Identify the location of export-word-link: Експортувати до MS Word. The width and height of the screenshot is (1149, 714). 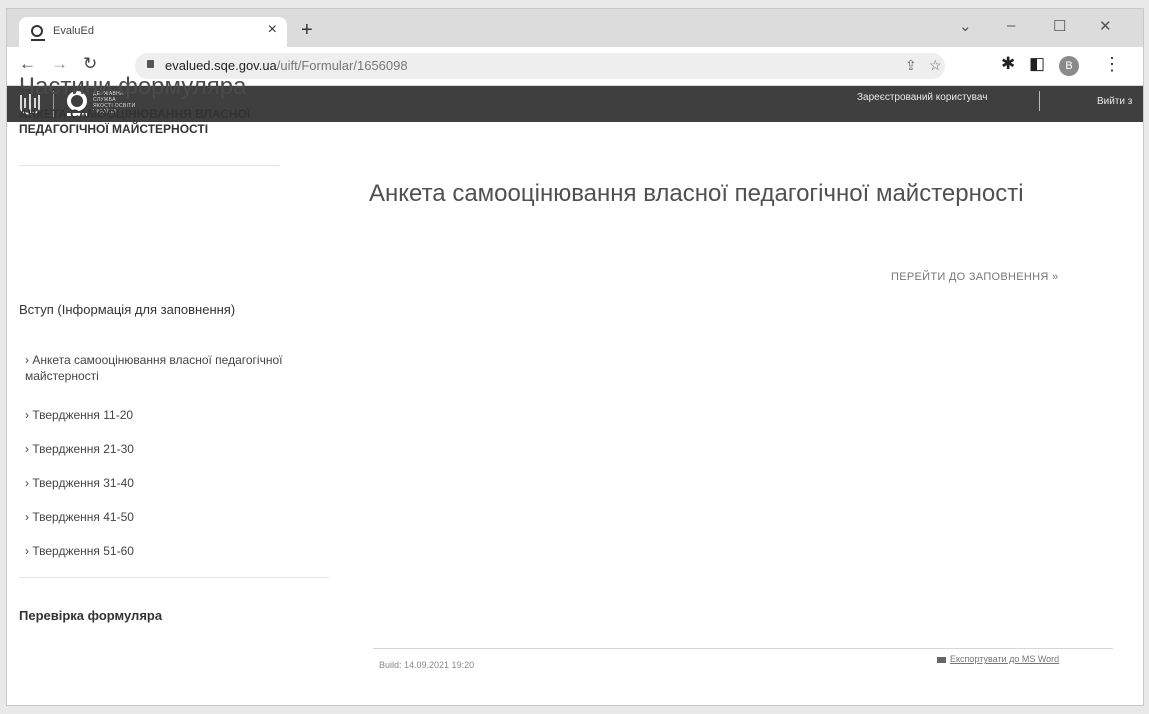
(998, 659).